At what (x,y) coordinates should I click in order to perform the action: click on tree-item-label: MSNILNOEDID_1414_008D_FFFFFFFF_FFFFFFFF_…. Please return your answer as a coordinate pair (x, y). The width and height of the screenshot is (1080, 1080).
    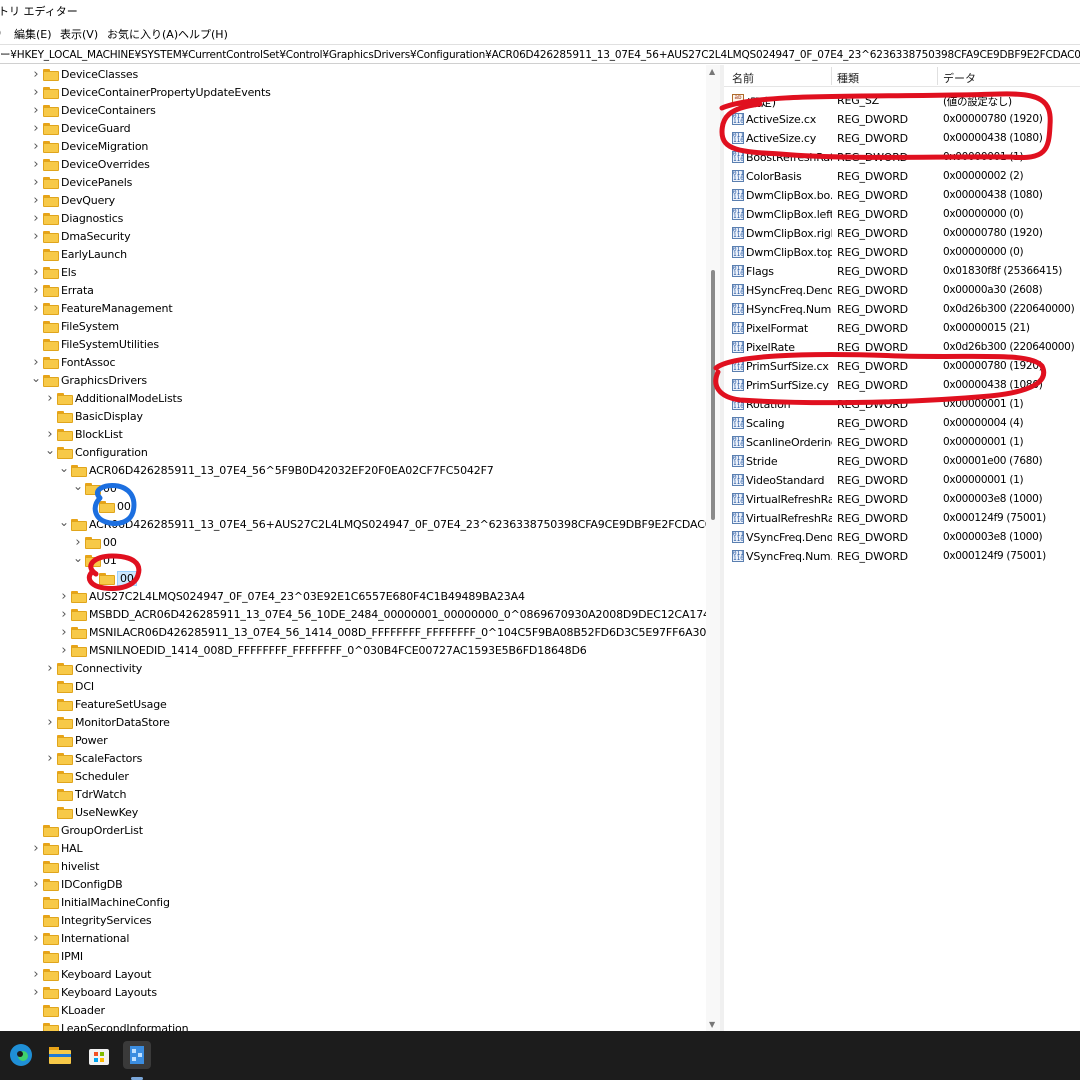
    Looking at the image, I should click on (338, 650).